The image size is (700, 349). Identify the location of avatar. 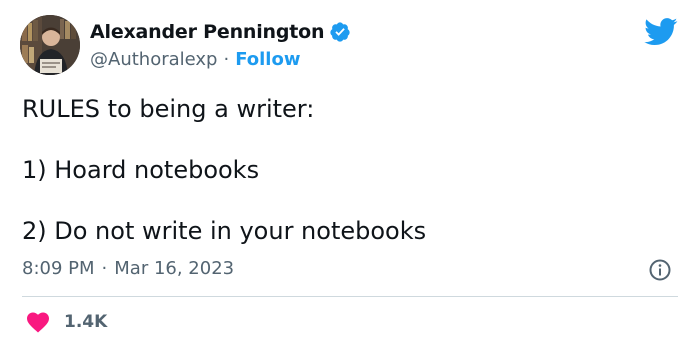
(50, 45).